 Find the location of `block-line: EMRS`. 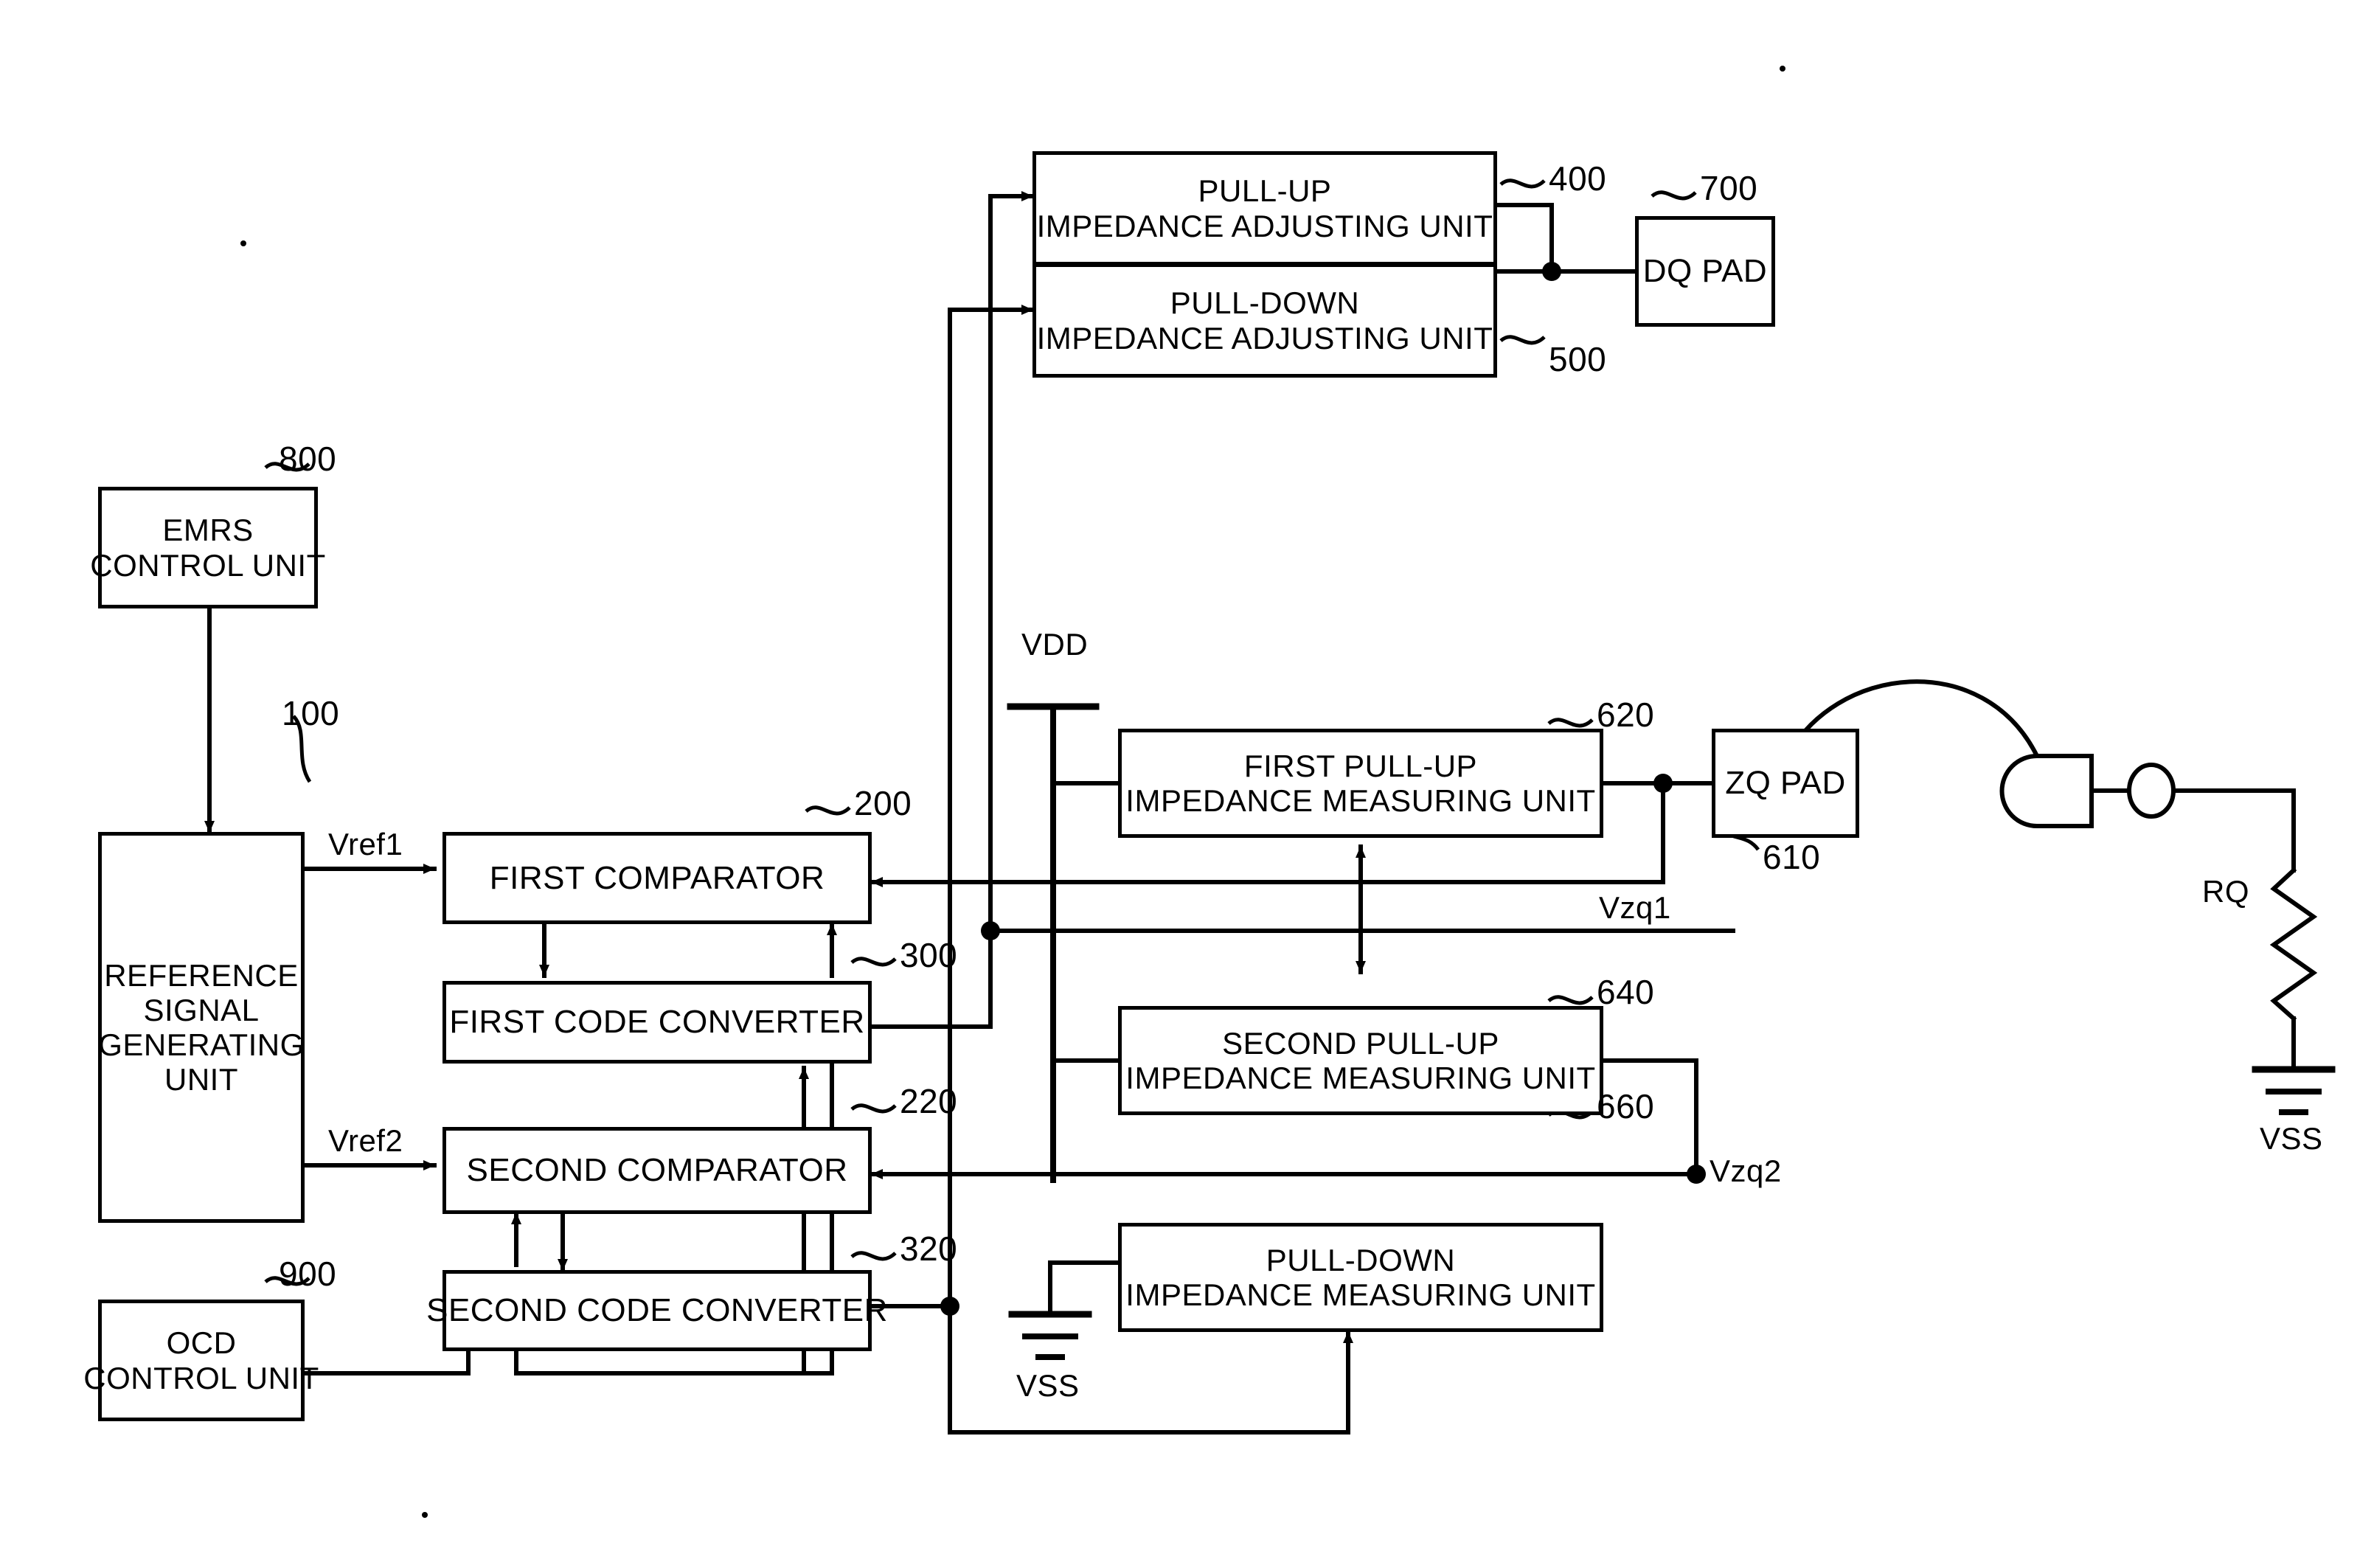

block-line: EMRS is located at coordinates (208, 530).